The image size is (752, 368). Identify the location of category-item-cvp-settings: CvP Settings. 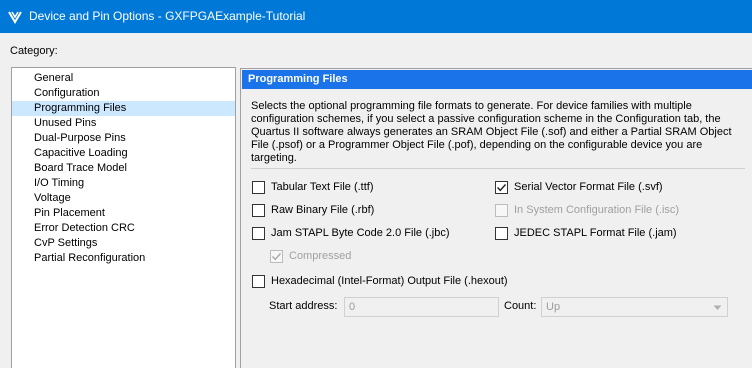
(123, 243).